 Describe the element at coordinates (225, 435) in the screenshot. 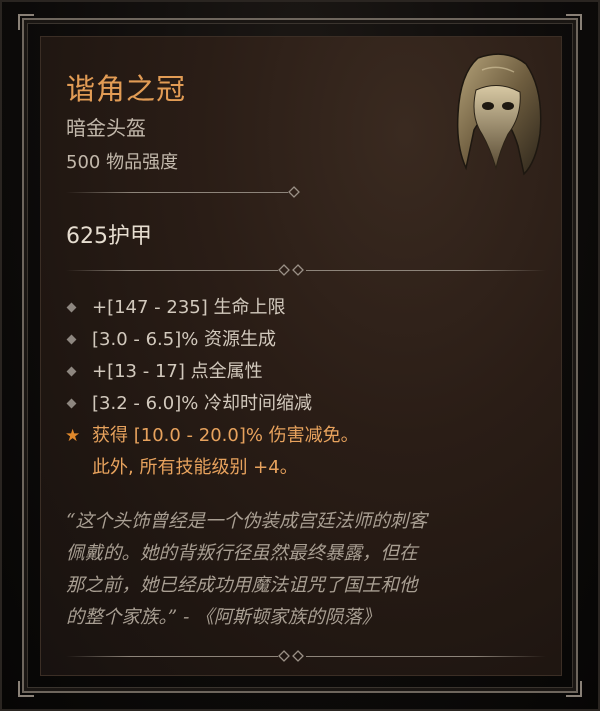

I see `unique-power-text: 获得 [10.0 - 20.0]% 伤害减免。` at that location.